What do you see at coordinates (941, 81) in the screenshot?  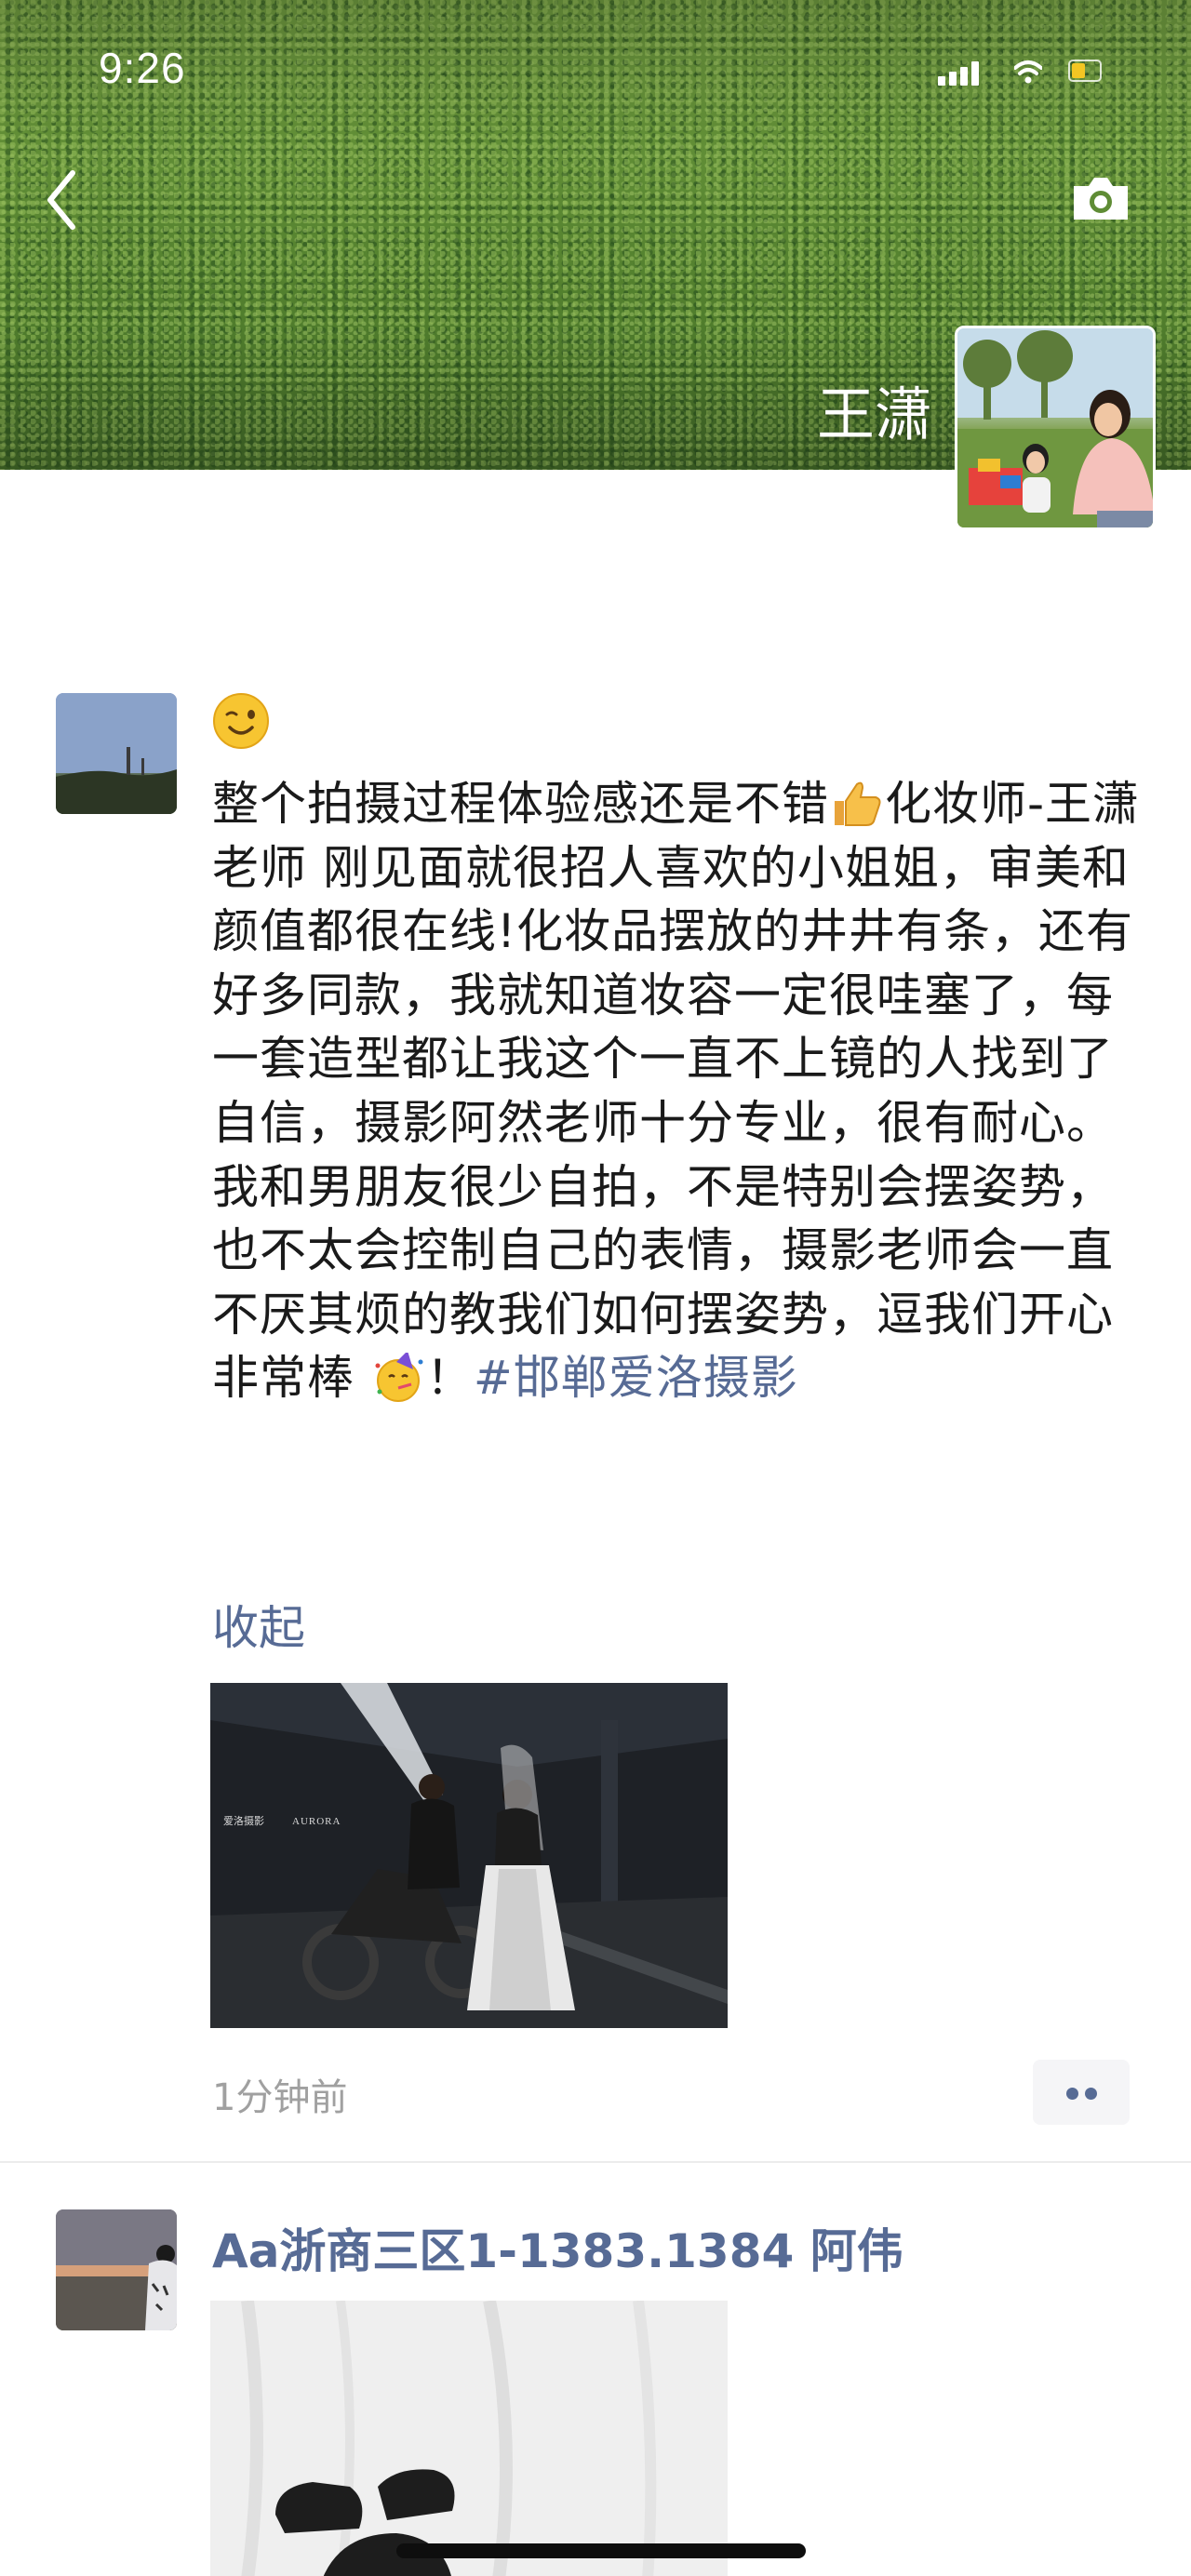 I see `signal-icon` at bounding box center [941, 81].